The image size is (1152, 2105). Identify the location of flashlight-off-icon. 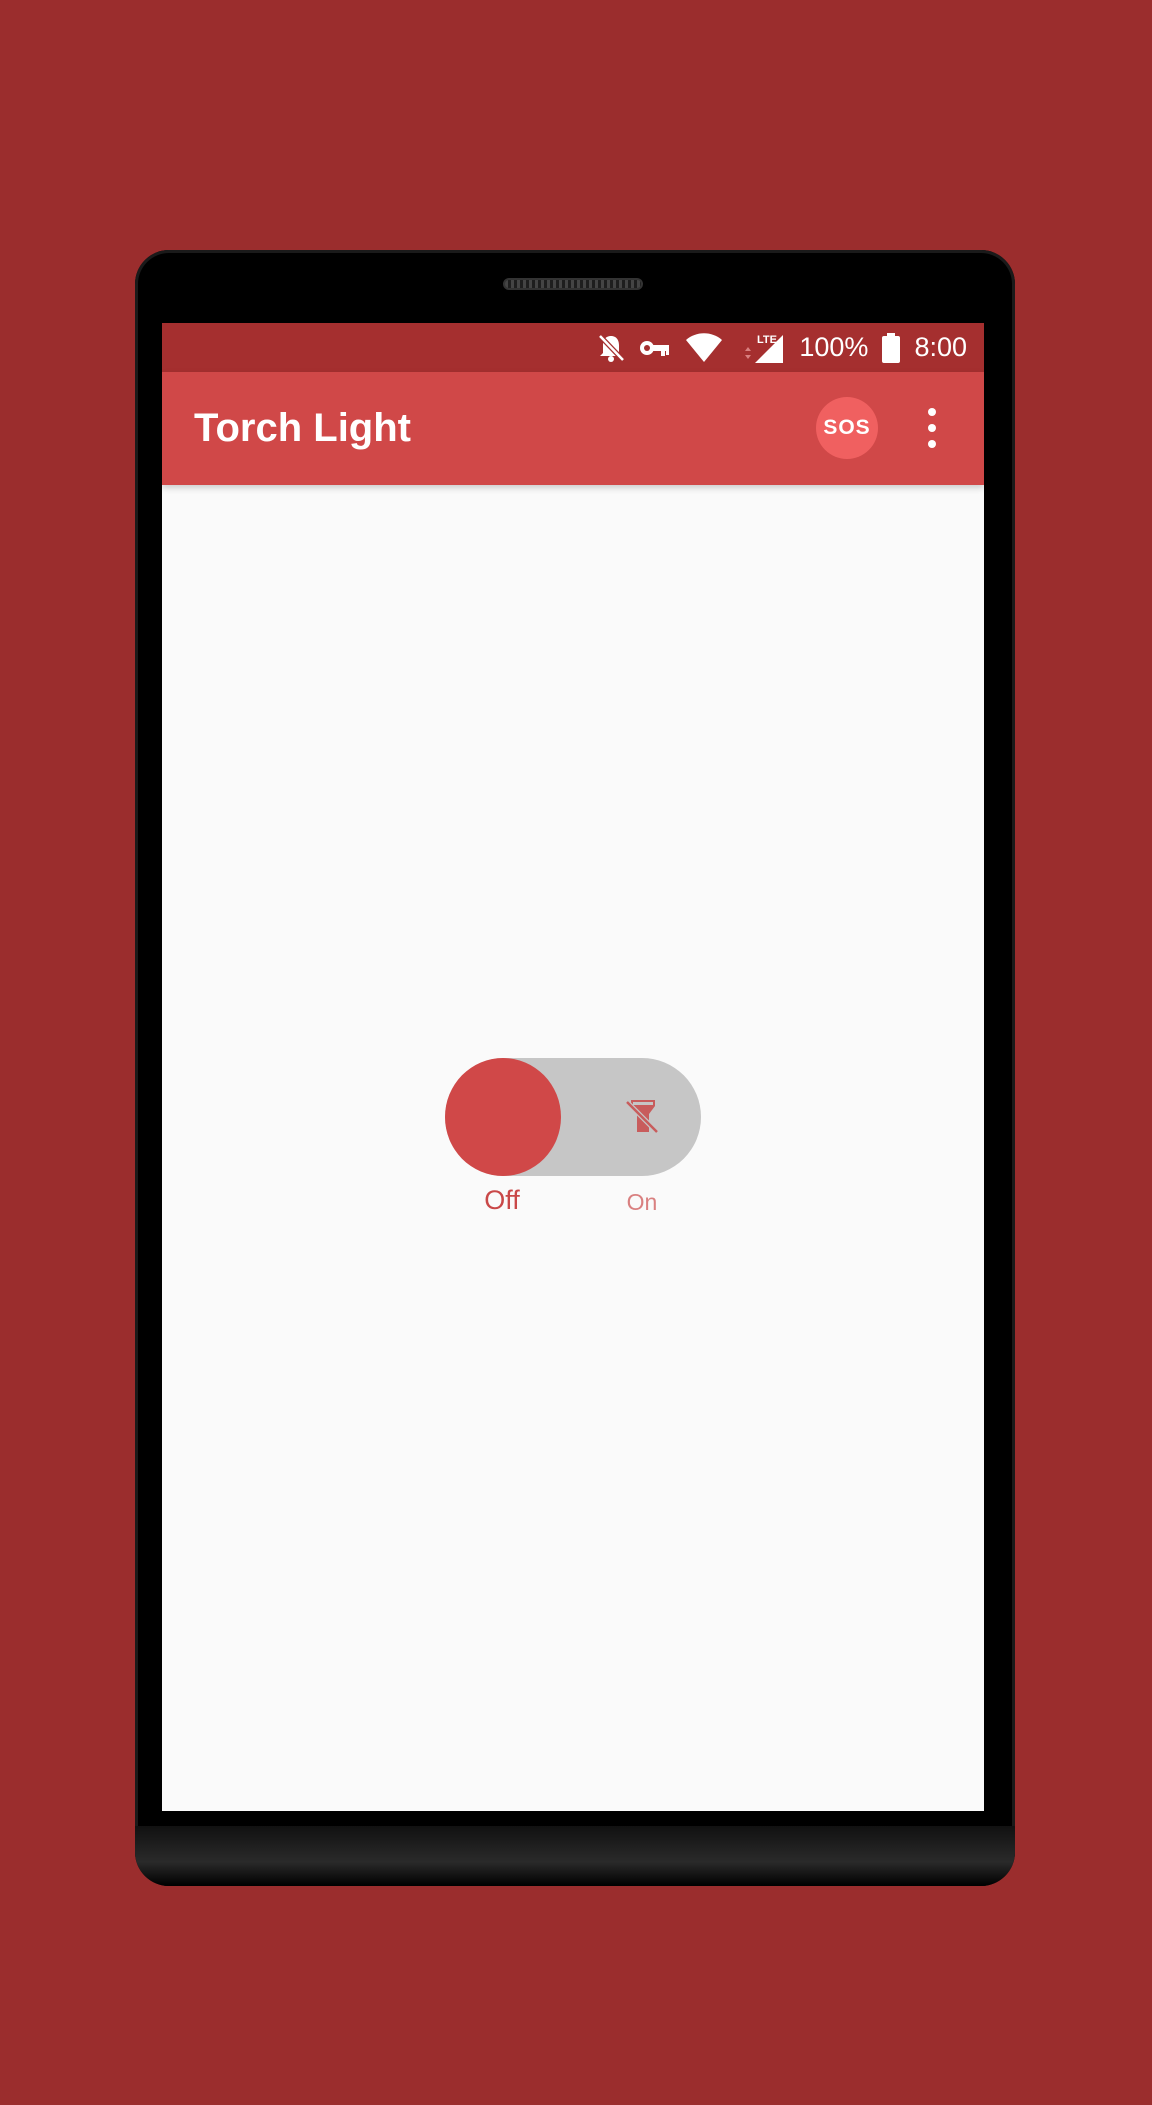
(643, 1116).